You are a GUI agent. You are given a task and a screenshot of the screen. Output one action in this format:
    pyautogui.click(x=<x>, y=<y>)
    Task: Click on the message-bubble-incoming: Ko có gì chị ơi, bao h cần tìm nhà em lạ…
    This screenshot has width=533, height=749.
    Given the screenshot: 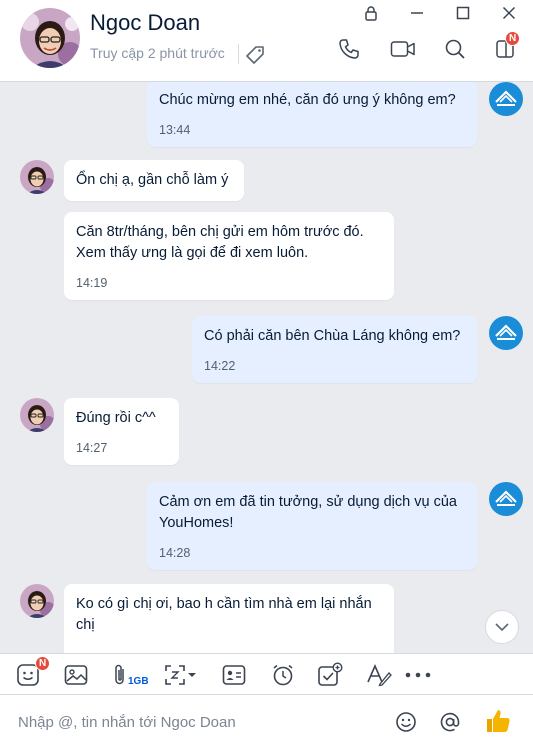 What is the action you would take?
    pyautogui.click(x=229, y=618)
    